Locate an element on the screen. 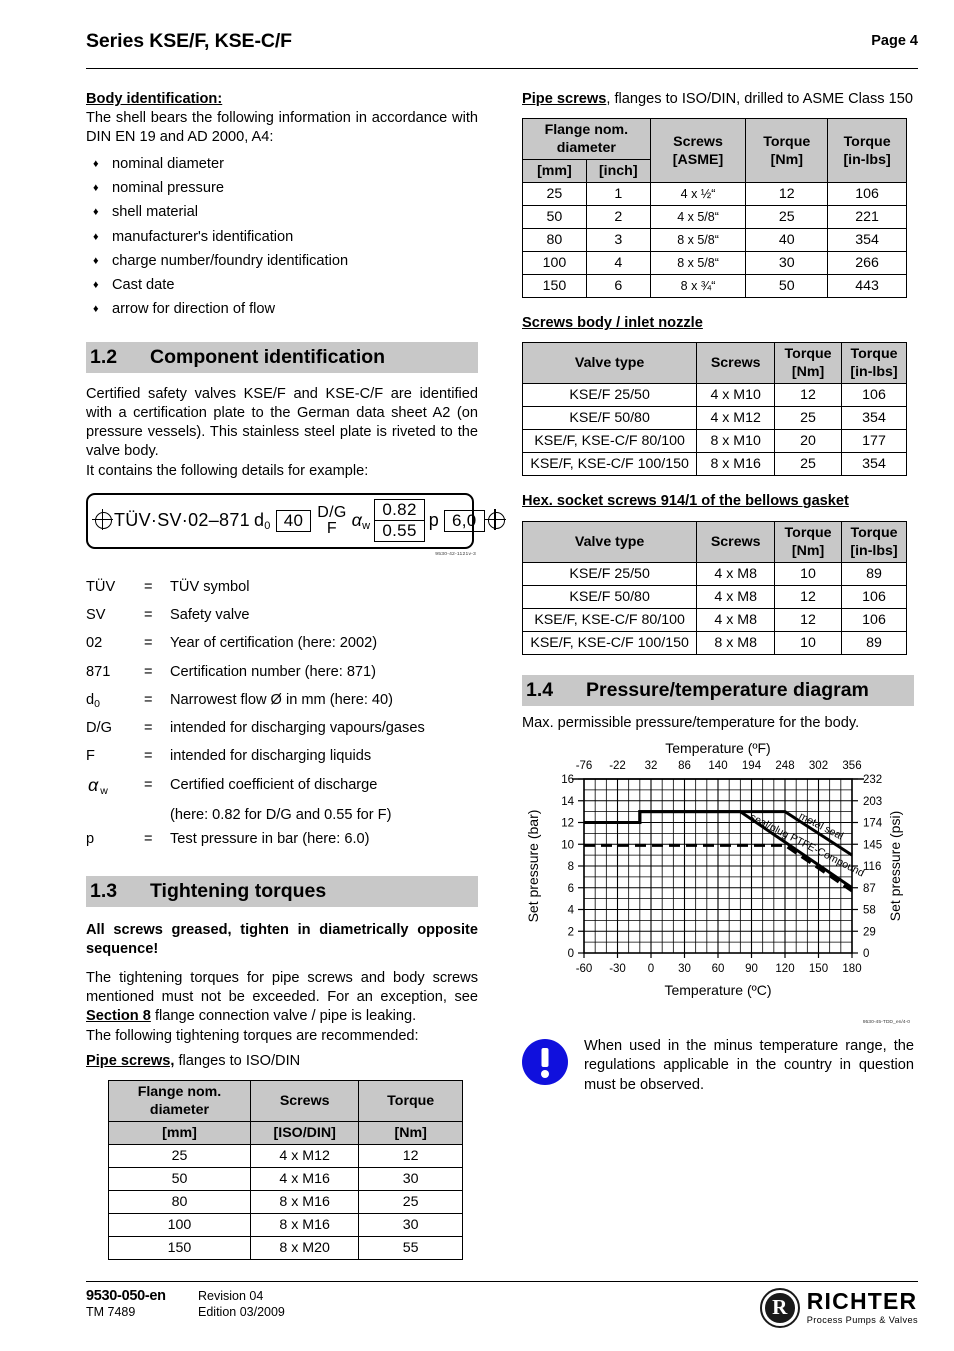 The width and height of the screenshot is (954, 1351). cell-torque-nm: 12 is located at coordinates (808, 619).